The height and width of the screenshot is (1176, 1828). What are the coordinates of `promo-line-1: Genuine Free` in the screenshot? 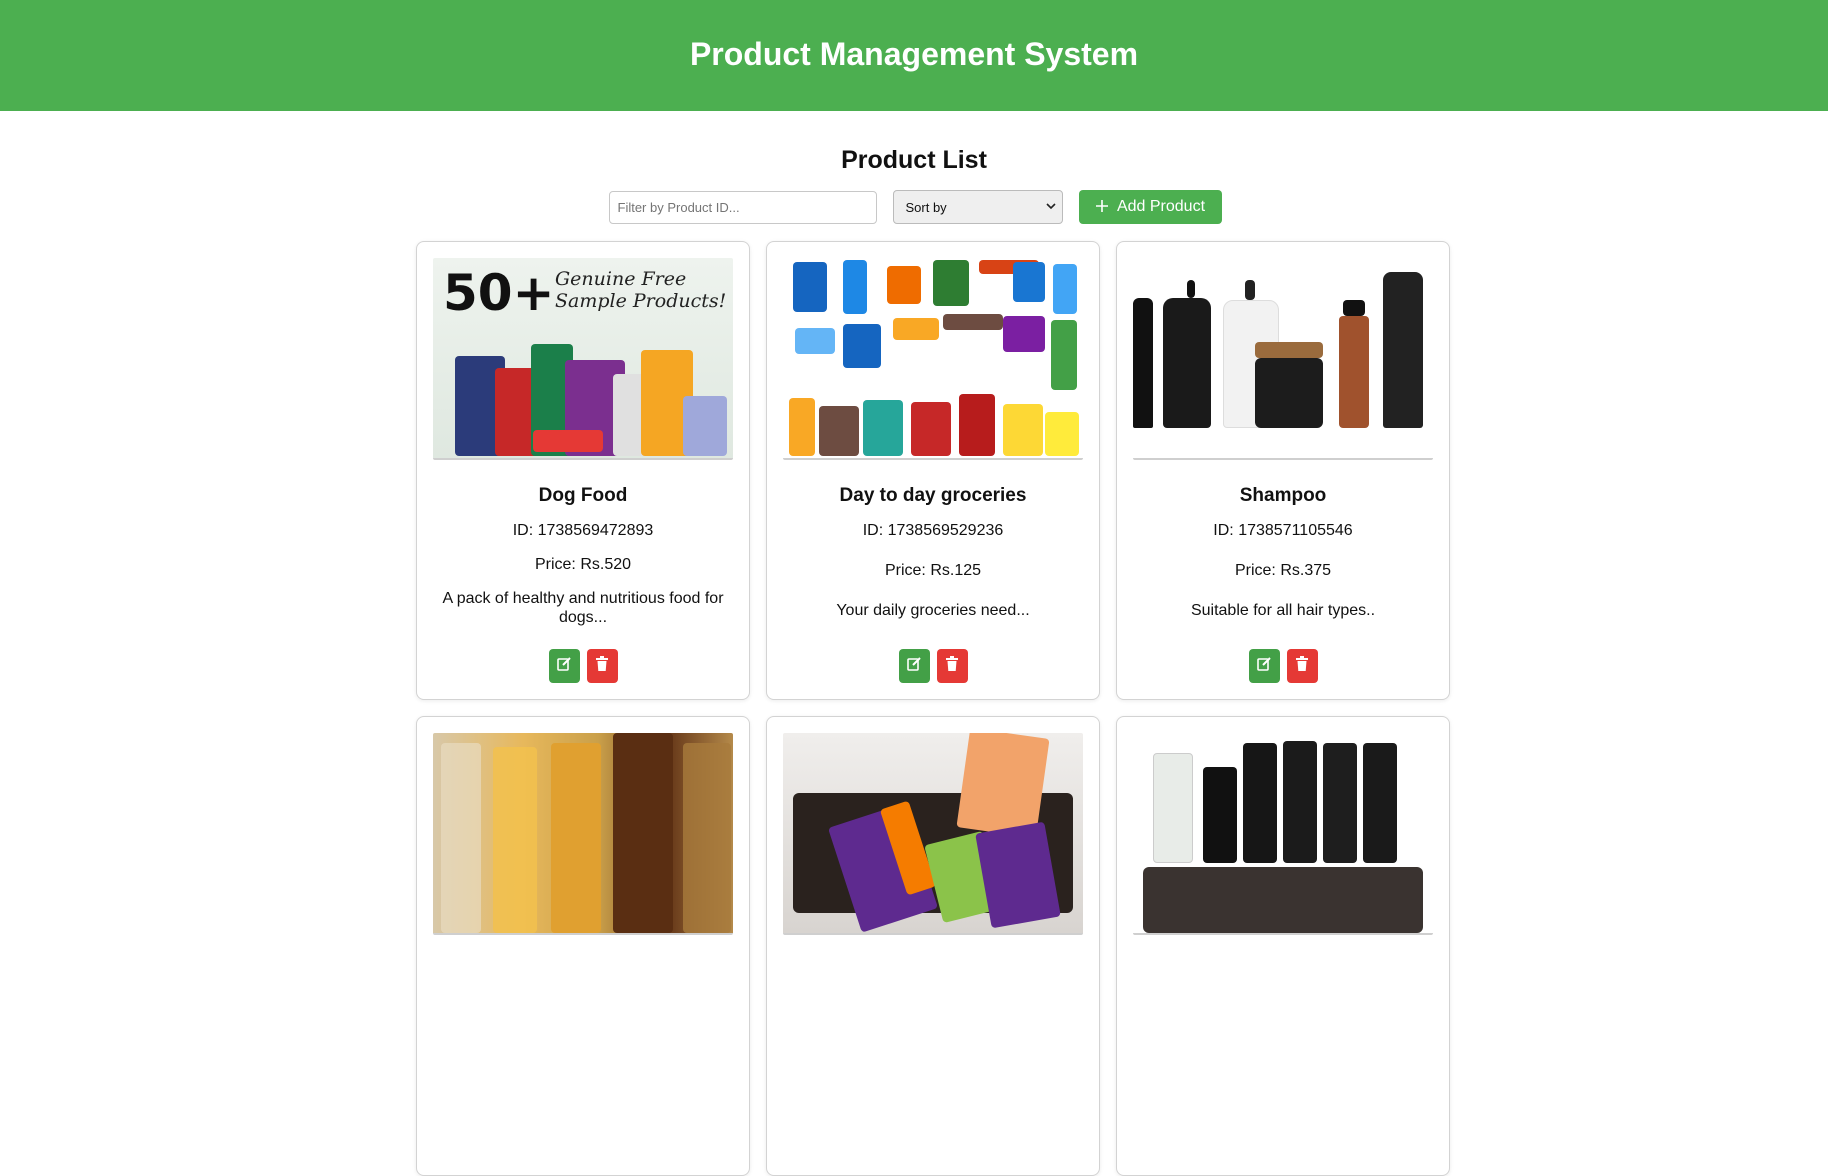 It's located at (621, 279).